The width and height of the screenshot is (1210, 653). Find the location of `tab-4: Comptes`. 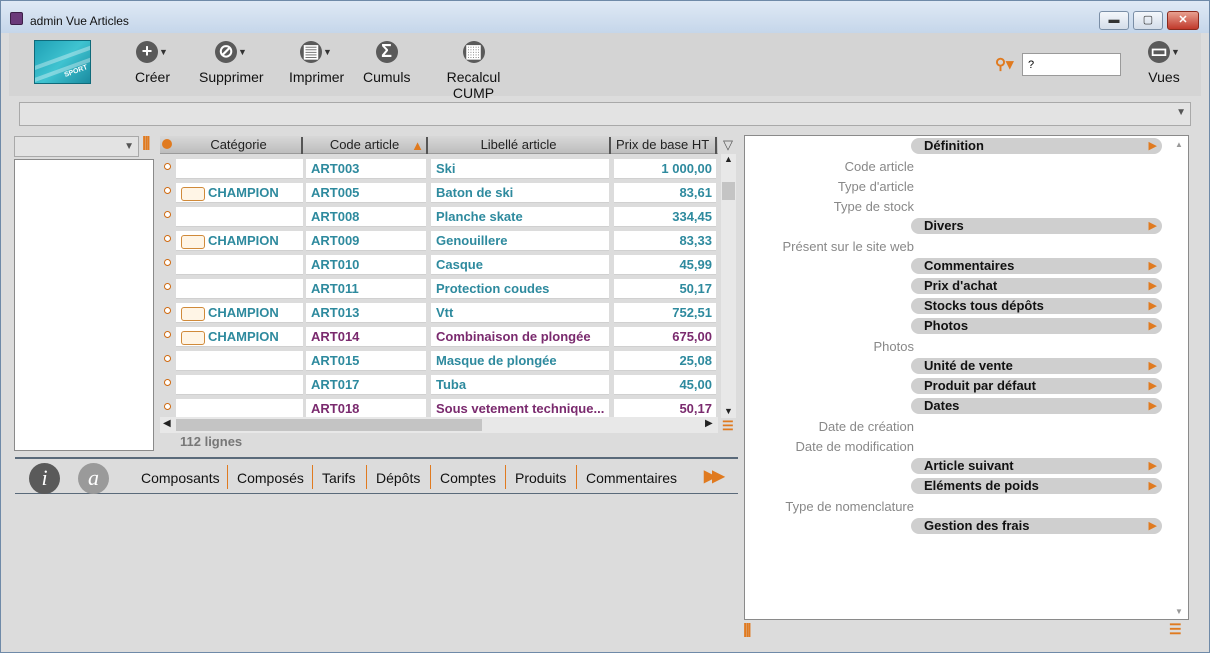

tab-4: Comptes is located at coordinates (468, 478).